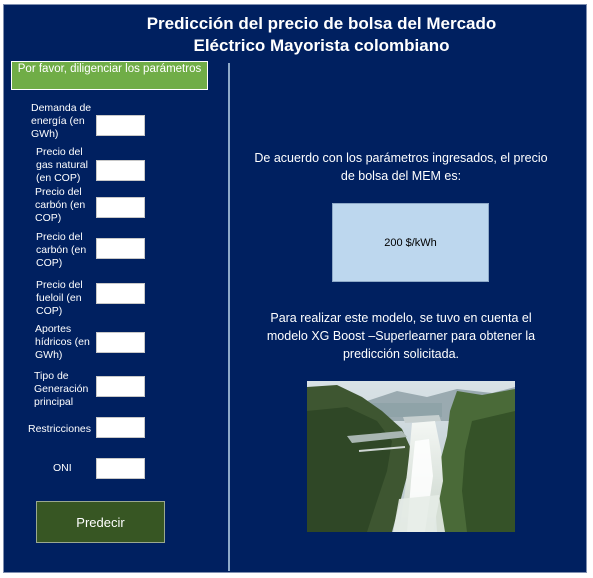  What do you see at coordinates (60, 205) in the screenshot?
I see `param-label-carbon-1: Precio del carbón (en COP)` at bounding box center [60, 205].